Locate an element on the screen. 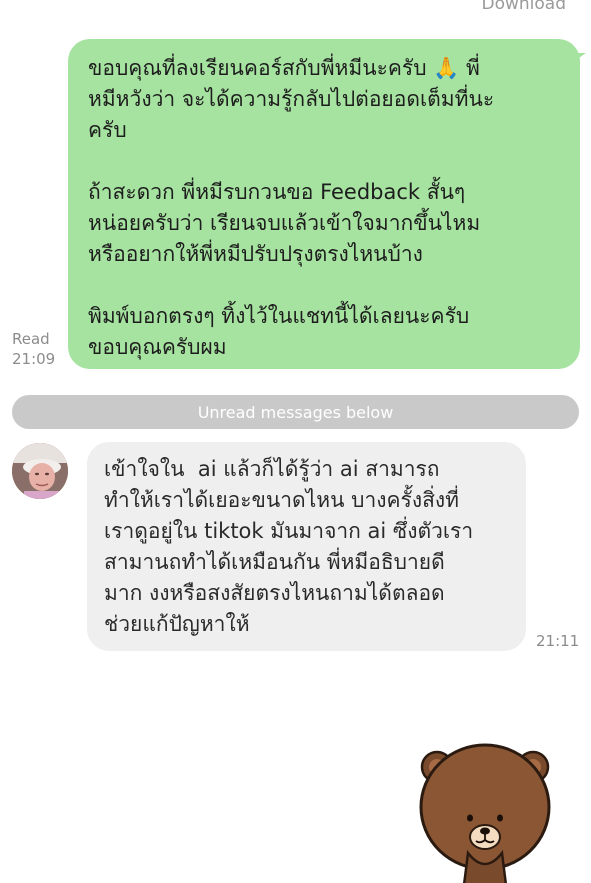 This screenshot has height=883, width=591. unread-divider-label: Unread messages below is located at coordinates (295, 412).